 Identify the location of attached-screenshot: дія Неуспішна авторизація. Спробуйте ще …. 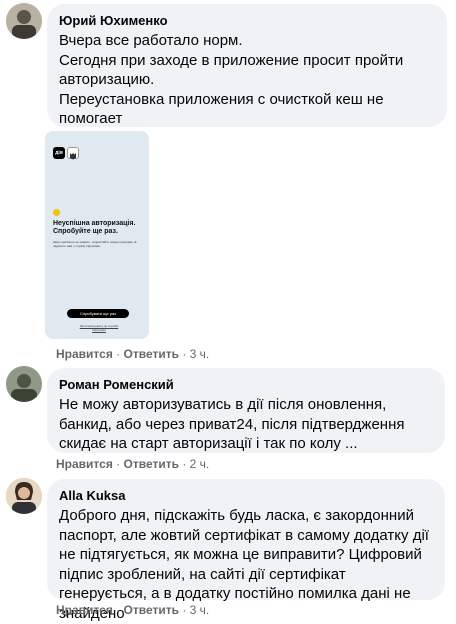
(97, 235).